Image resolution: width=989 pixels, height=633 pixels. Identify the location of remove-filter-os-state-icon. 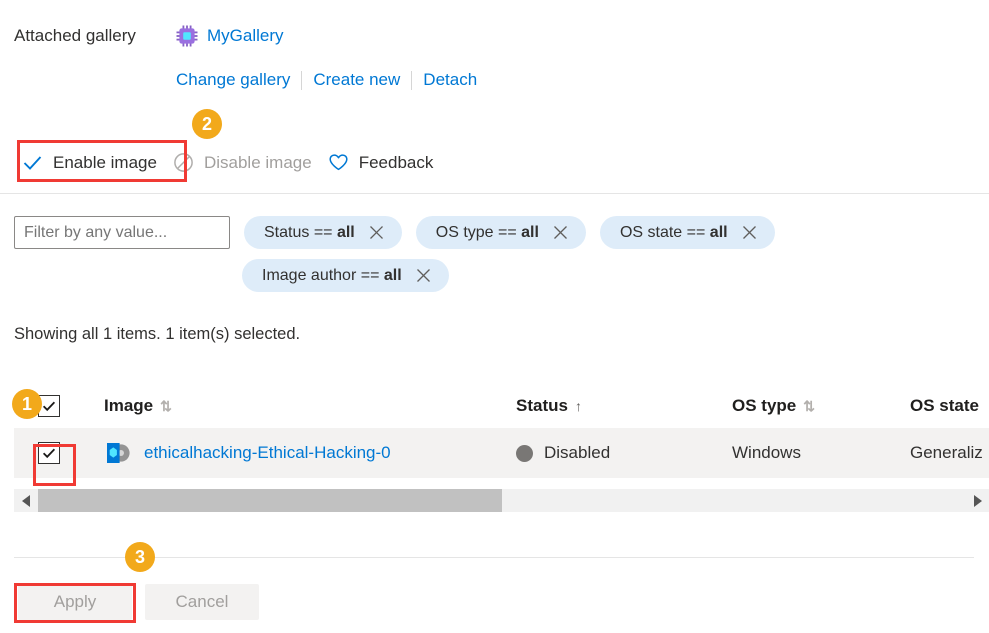
(749, 232).